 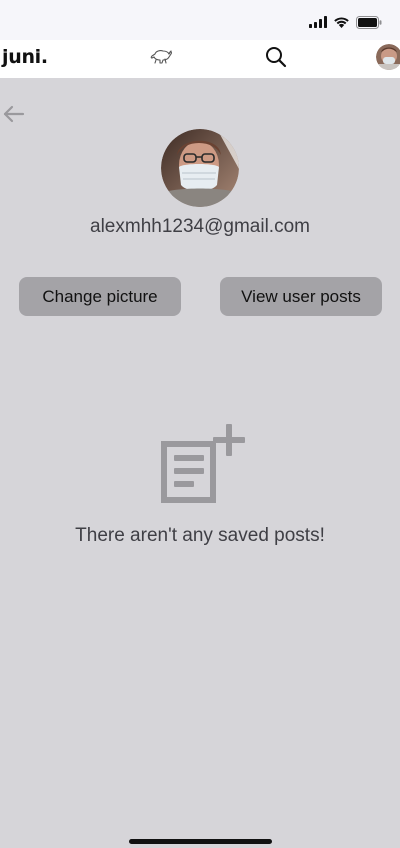 What do you see at coordinates (161, 57) in the screenshot?
I see `bull-icon` at bounding box center [161, 57].